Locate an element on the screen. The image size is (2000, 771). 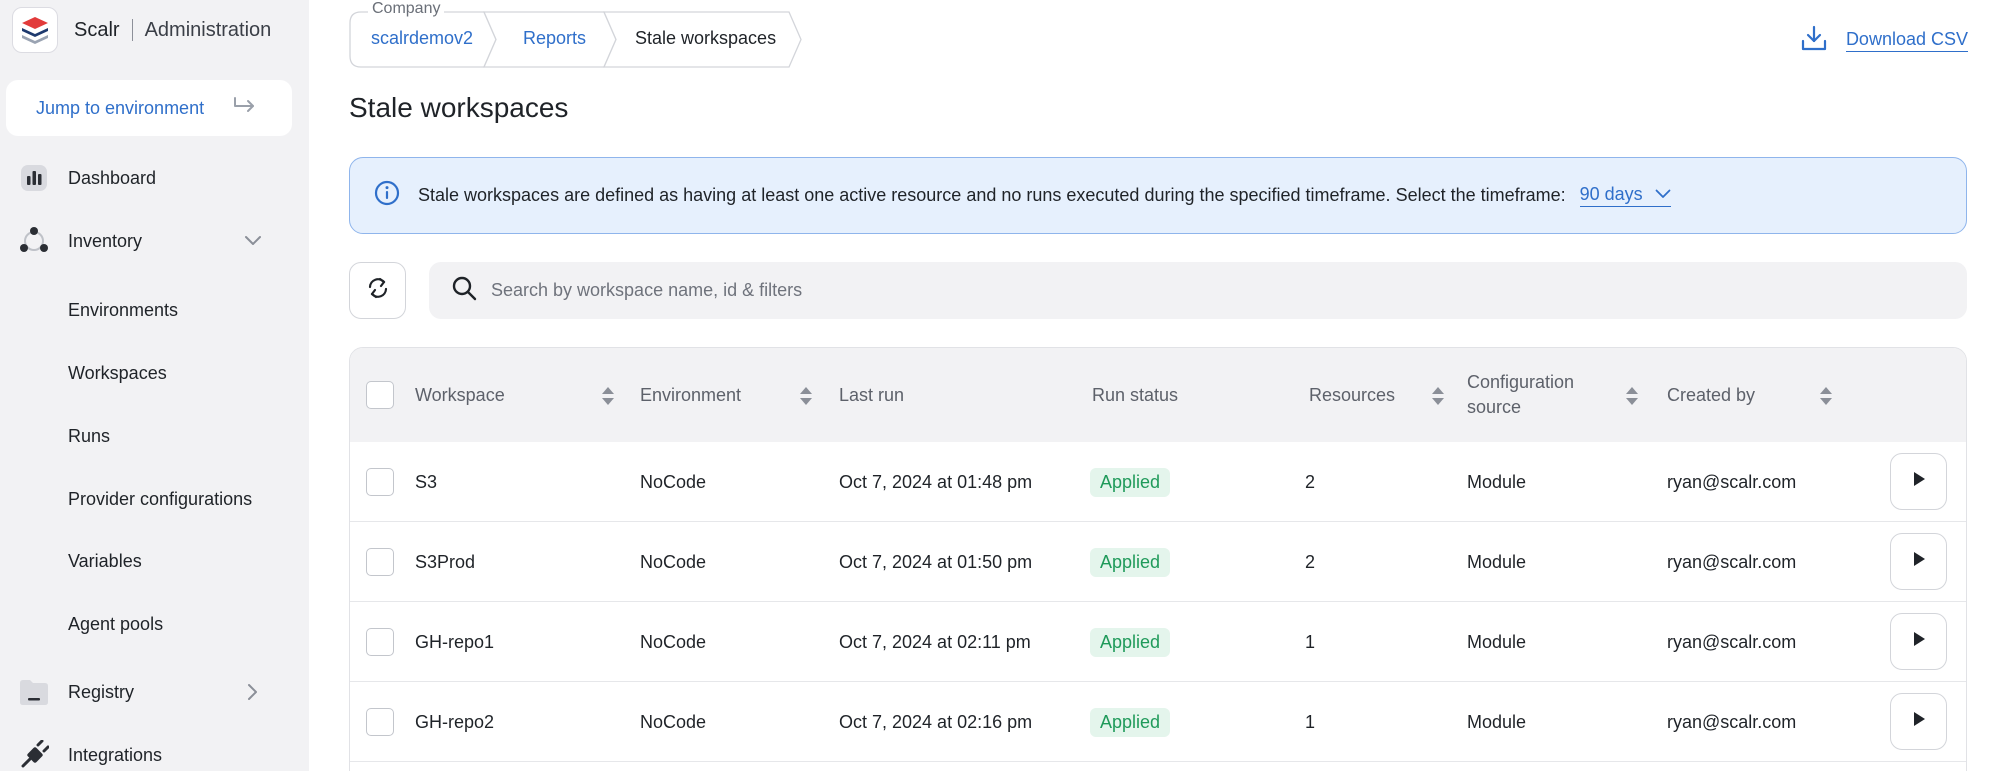
cell-workspace: S3 is located at coordinates (426, 482).